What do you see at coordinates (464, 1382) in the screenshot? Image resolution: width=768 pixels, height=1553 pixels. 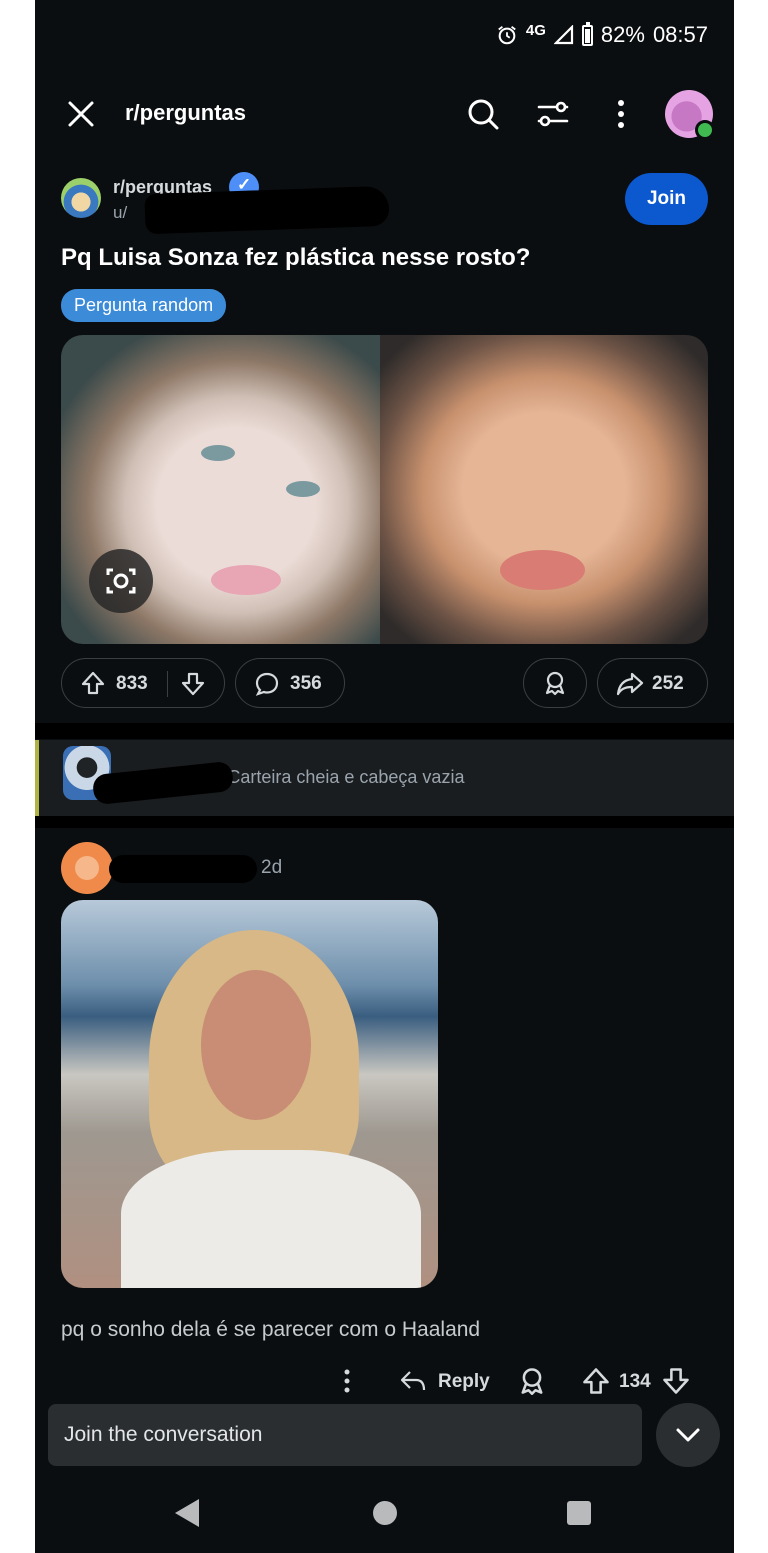 I see `reply-button: Reply` at bounding box center [464, 1382].